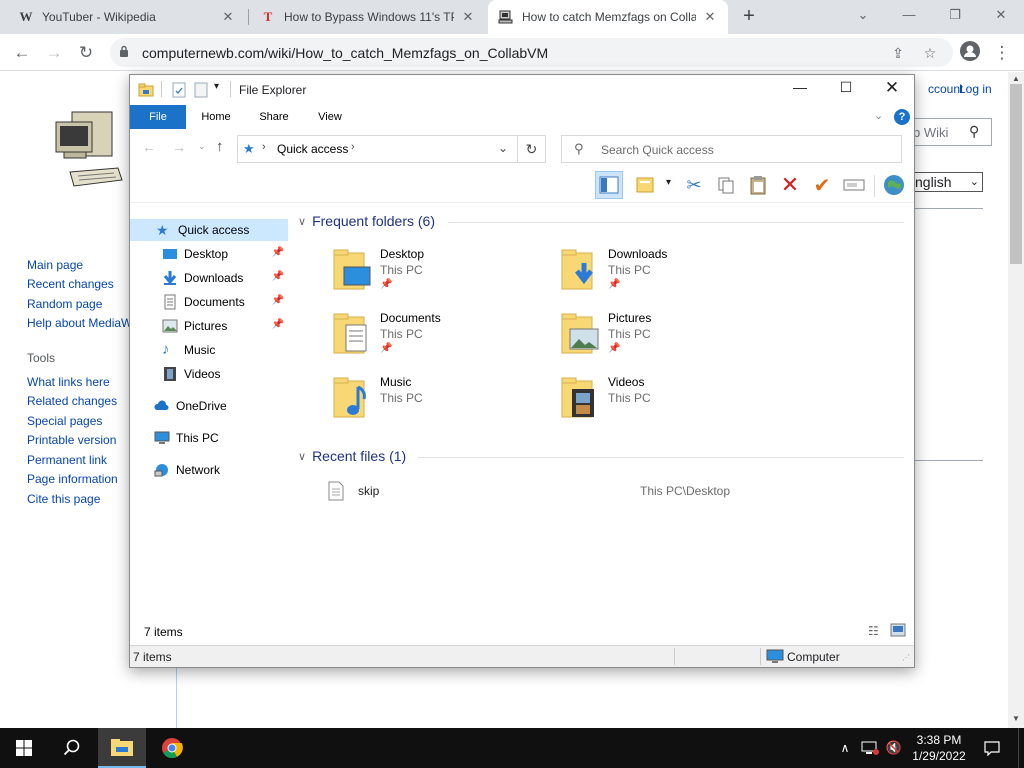  I want to click on expand-ribbon-chevron-icon: ⌄, so click(878, 115).